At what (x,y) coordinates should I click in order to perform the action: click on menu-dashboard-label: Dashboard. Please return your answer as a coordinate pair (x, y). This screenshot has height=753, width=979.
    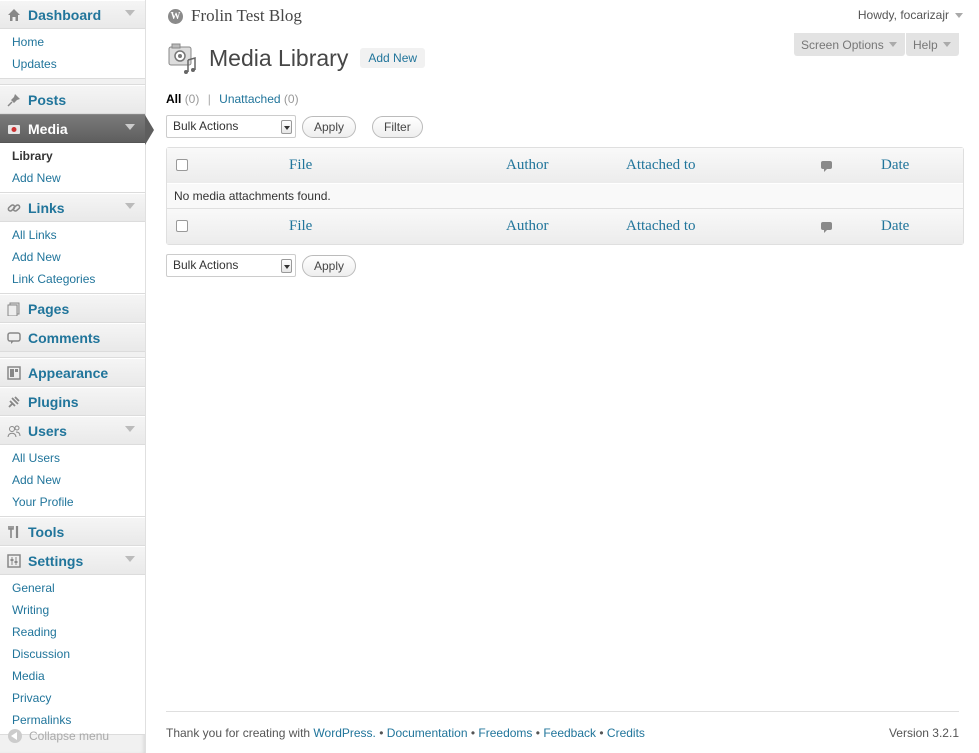
    Looking at the image, I should click on (65, 14).